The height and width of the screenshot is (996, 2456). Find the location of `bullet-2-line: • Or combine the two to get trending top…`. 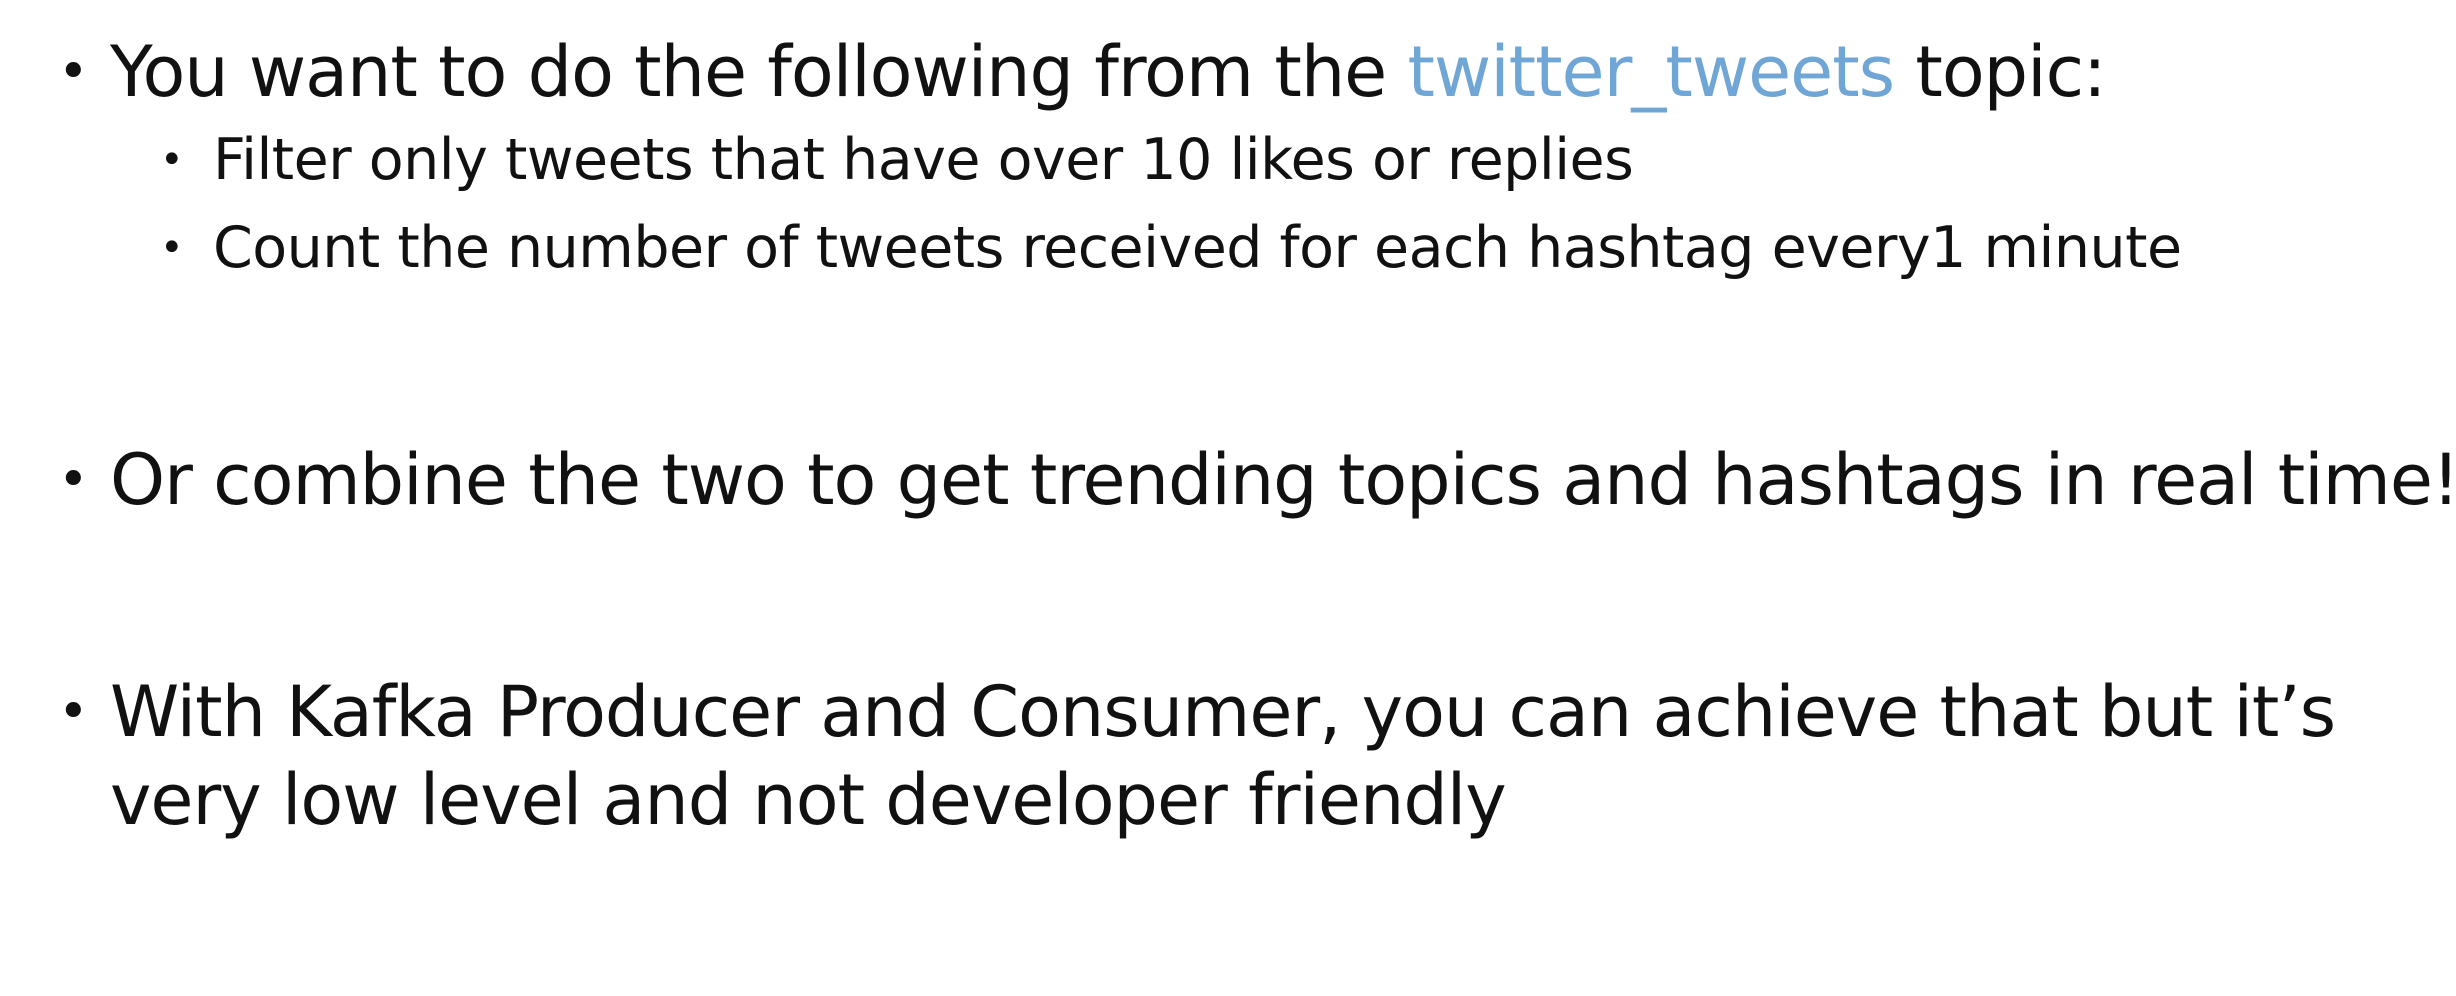

bullet-2-line: • Or combine the two to get trending top… is located at coordinates (1228, 480).